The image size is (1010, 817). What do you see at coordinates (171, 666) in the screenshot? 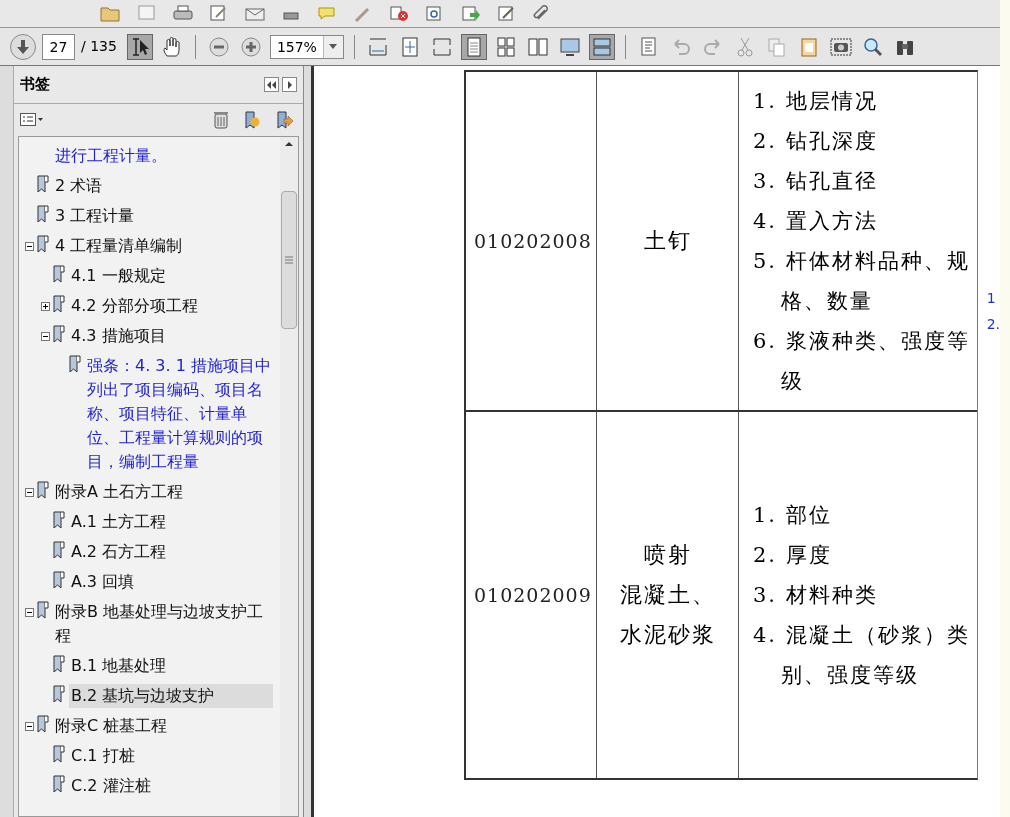
I see `bookmark-item: B.1 地基处理` at bounding box center [171, 666].